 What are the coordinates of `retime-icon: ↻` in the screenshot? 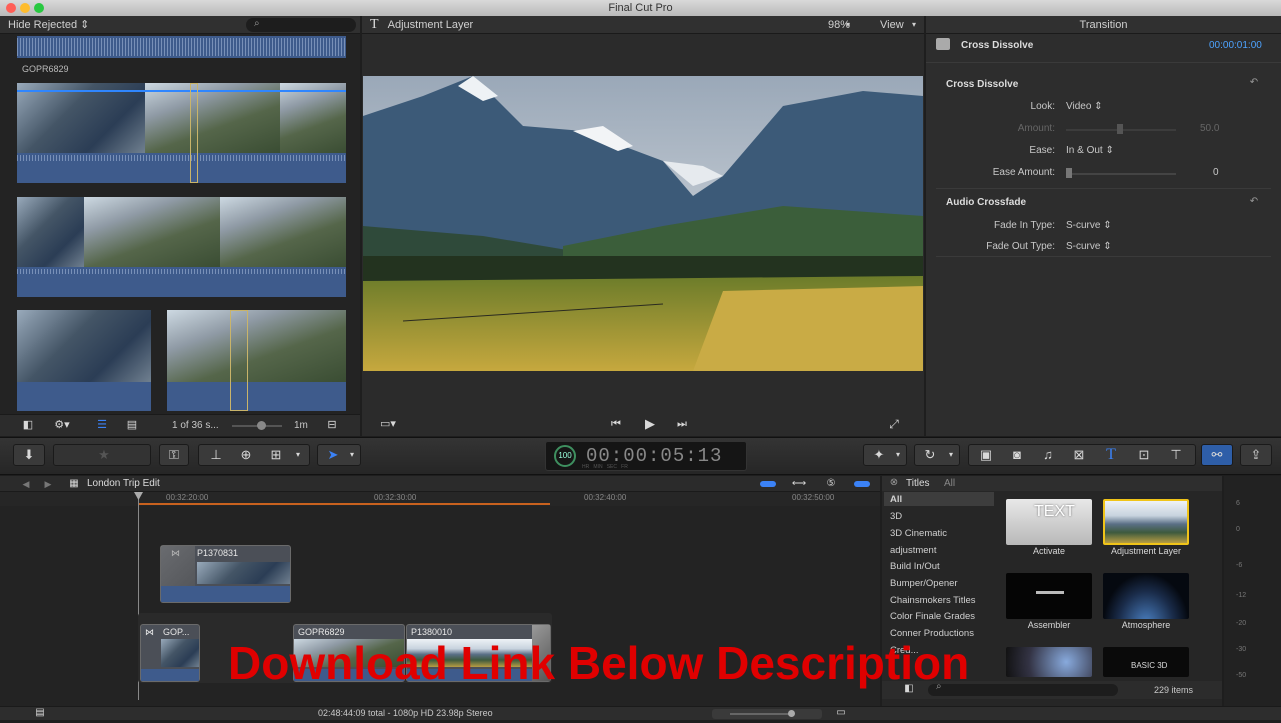 It's located at (930, 454).